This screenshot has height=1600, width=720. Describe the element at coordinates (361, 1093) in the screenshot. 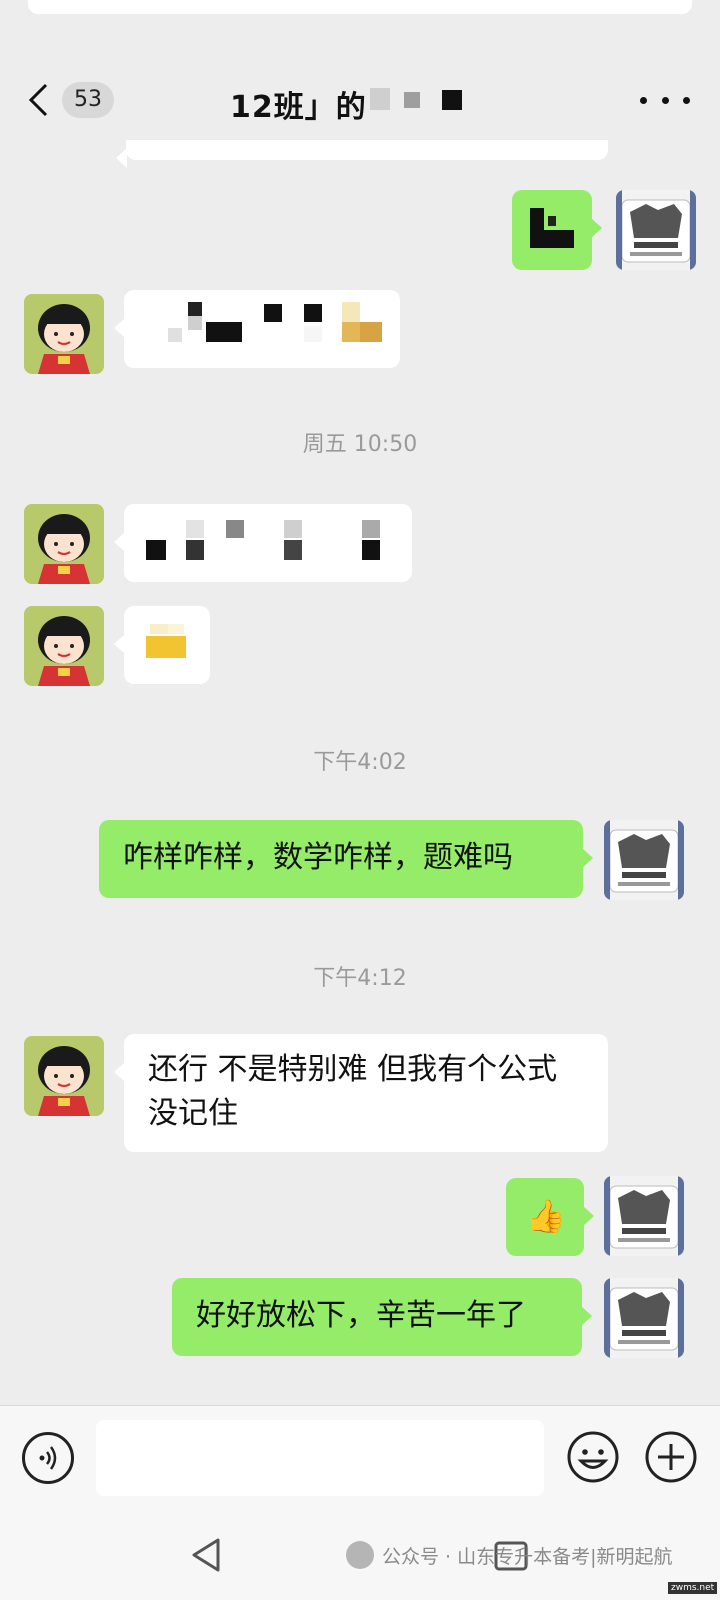

I see `message-bubble-peer: 还行 不是特别难 但我有个公式 没记住` at that location.